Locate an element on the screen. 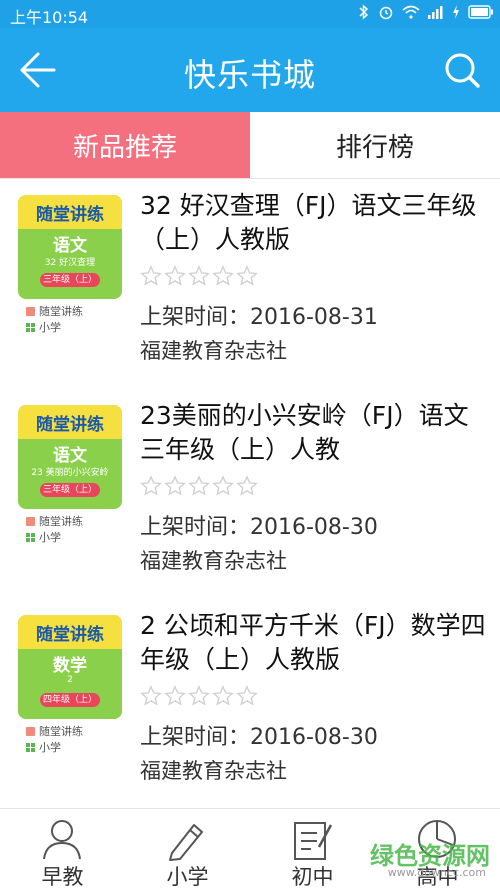 The image size is (500, 891). status-icons is located at coordinates (426, 12).